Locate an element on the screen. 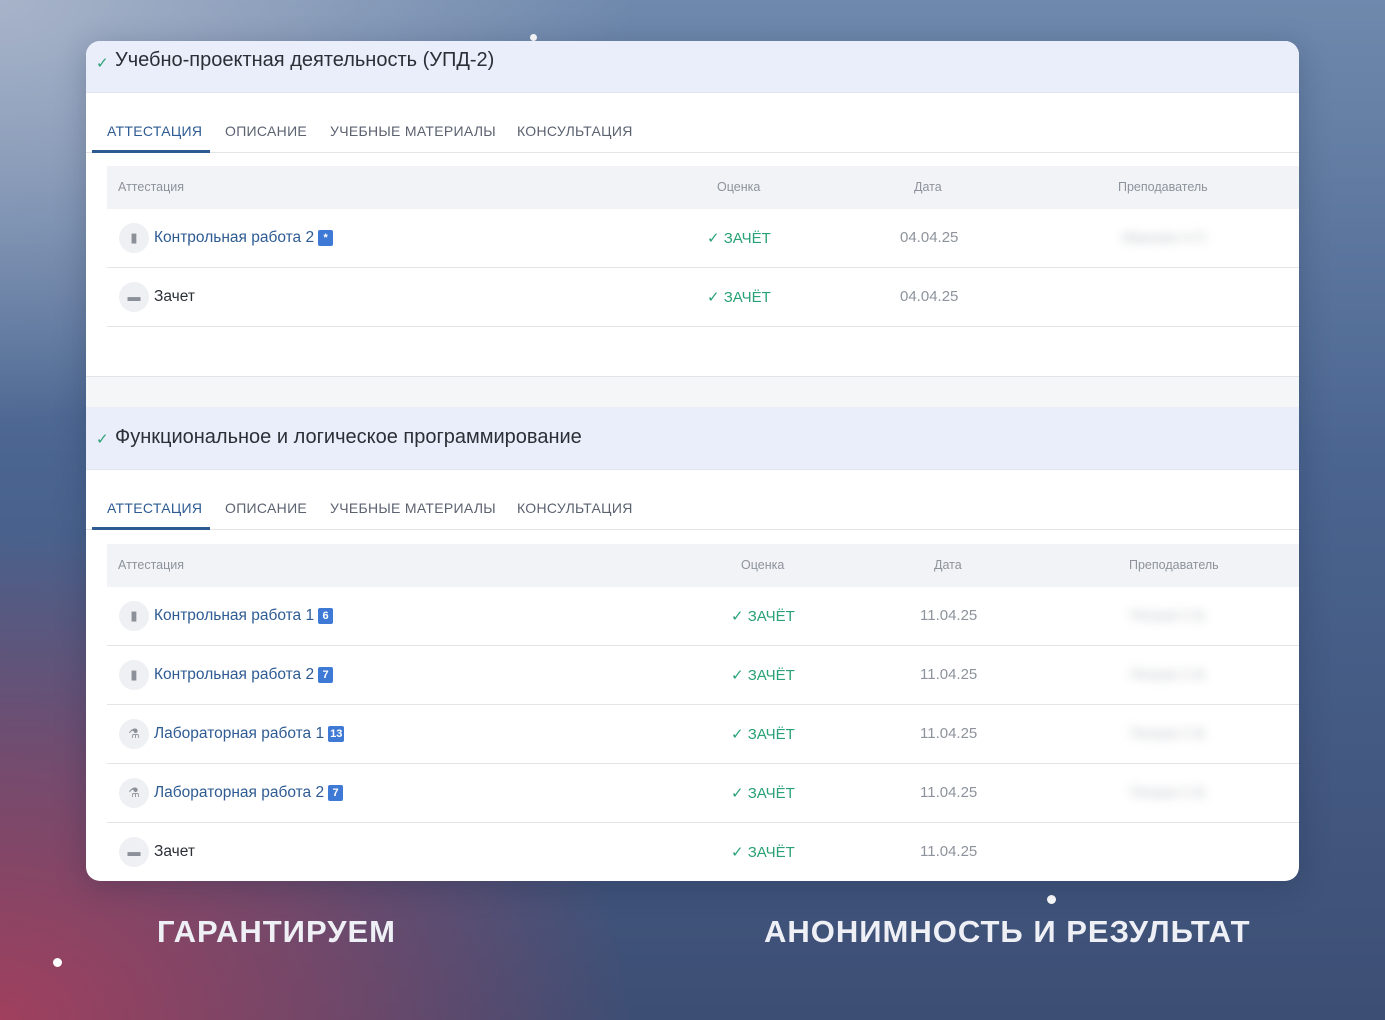 The height and width of the screenshot is (1020, 1385). section-divider is located at coordinates (692, 392).